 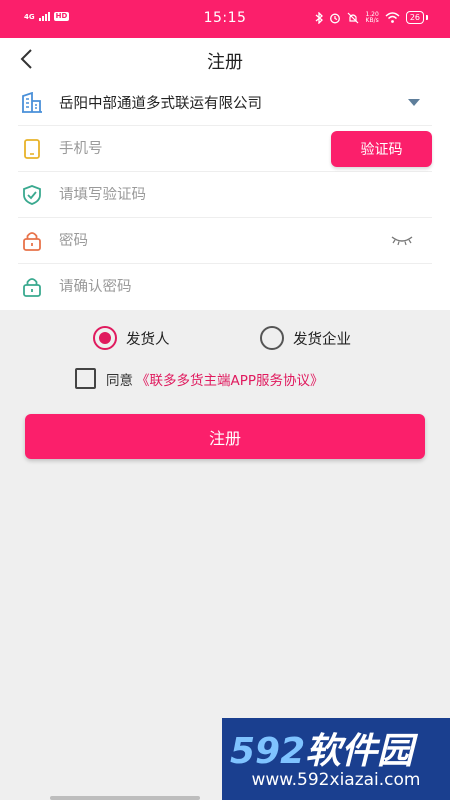 What do you see at coordinates (179, 240) in the screenshot?
I see `password-input` at bounding box center [179, 240].